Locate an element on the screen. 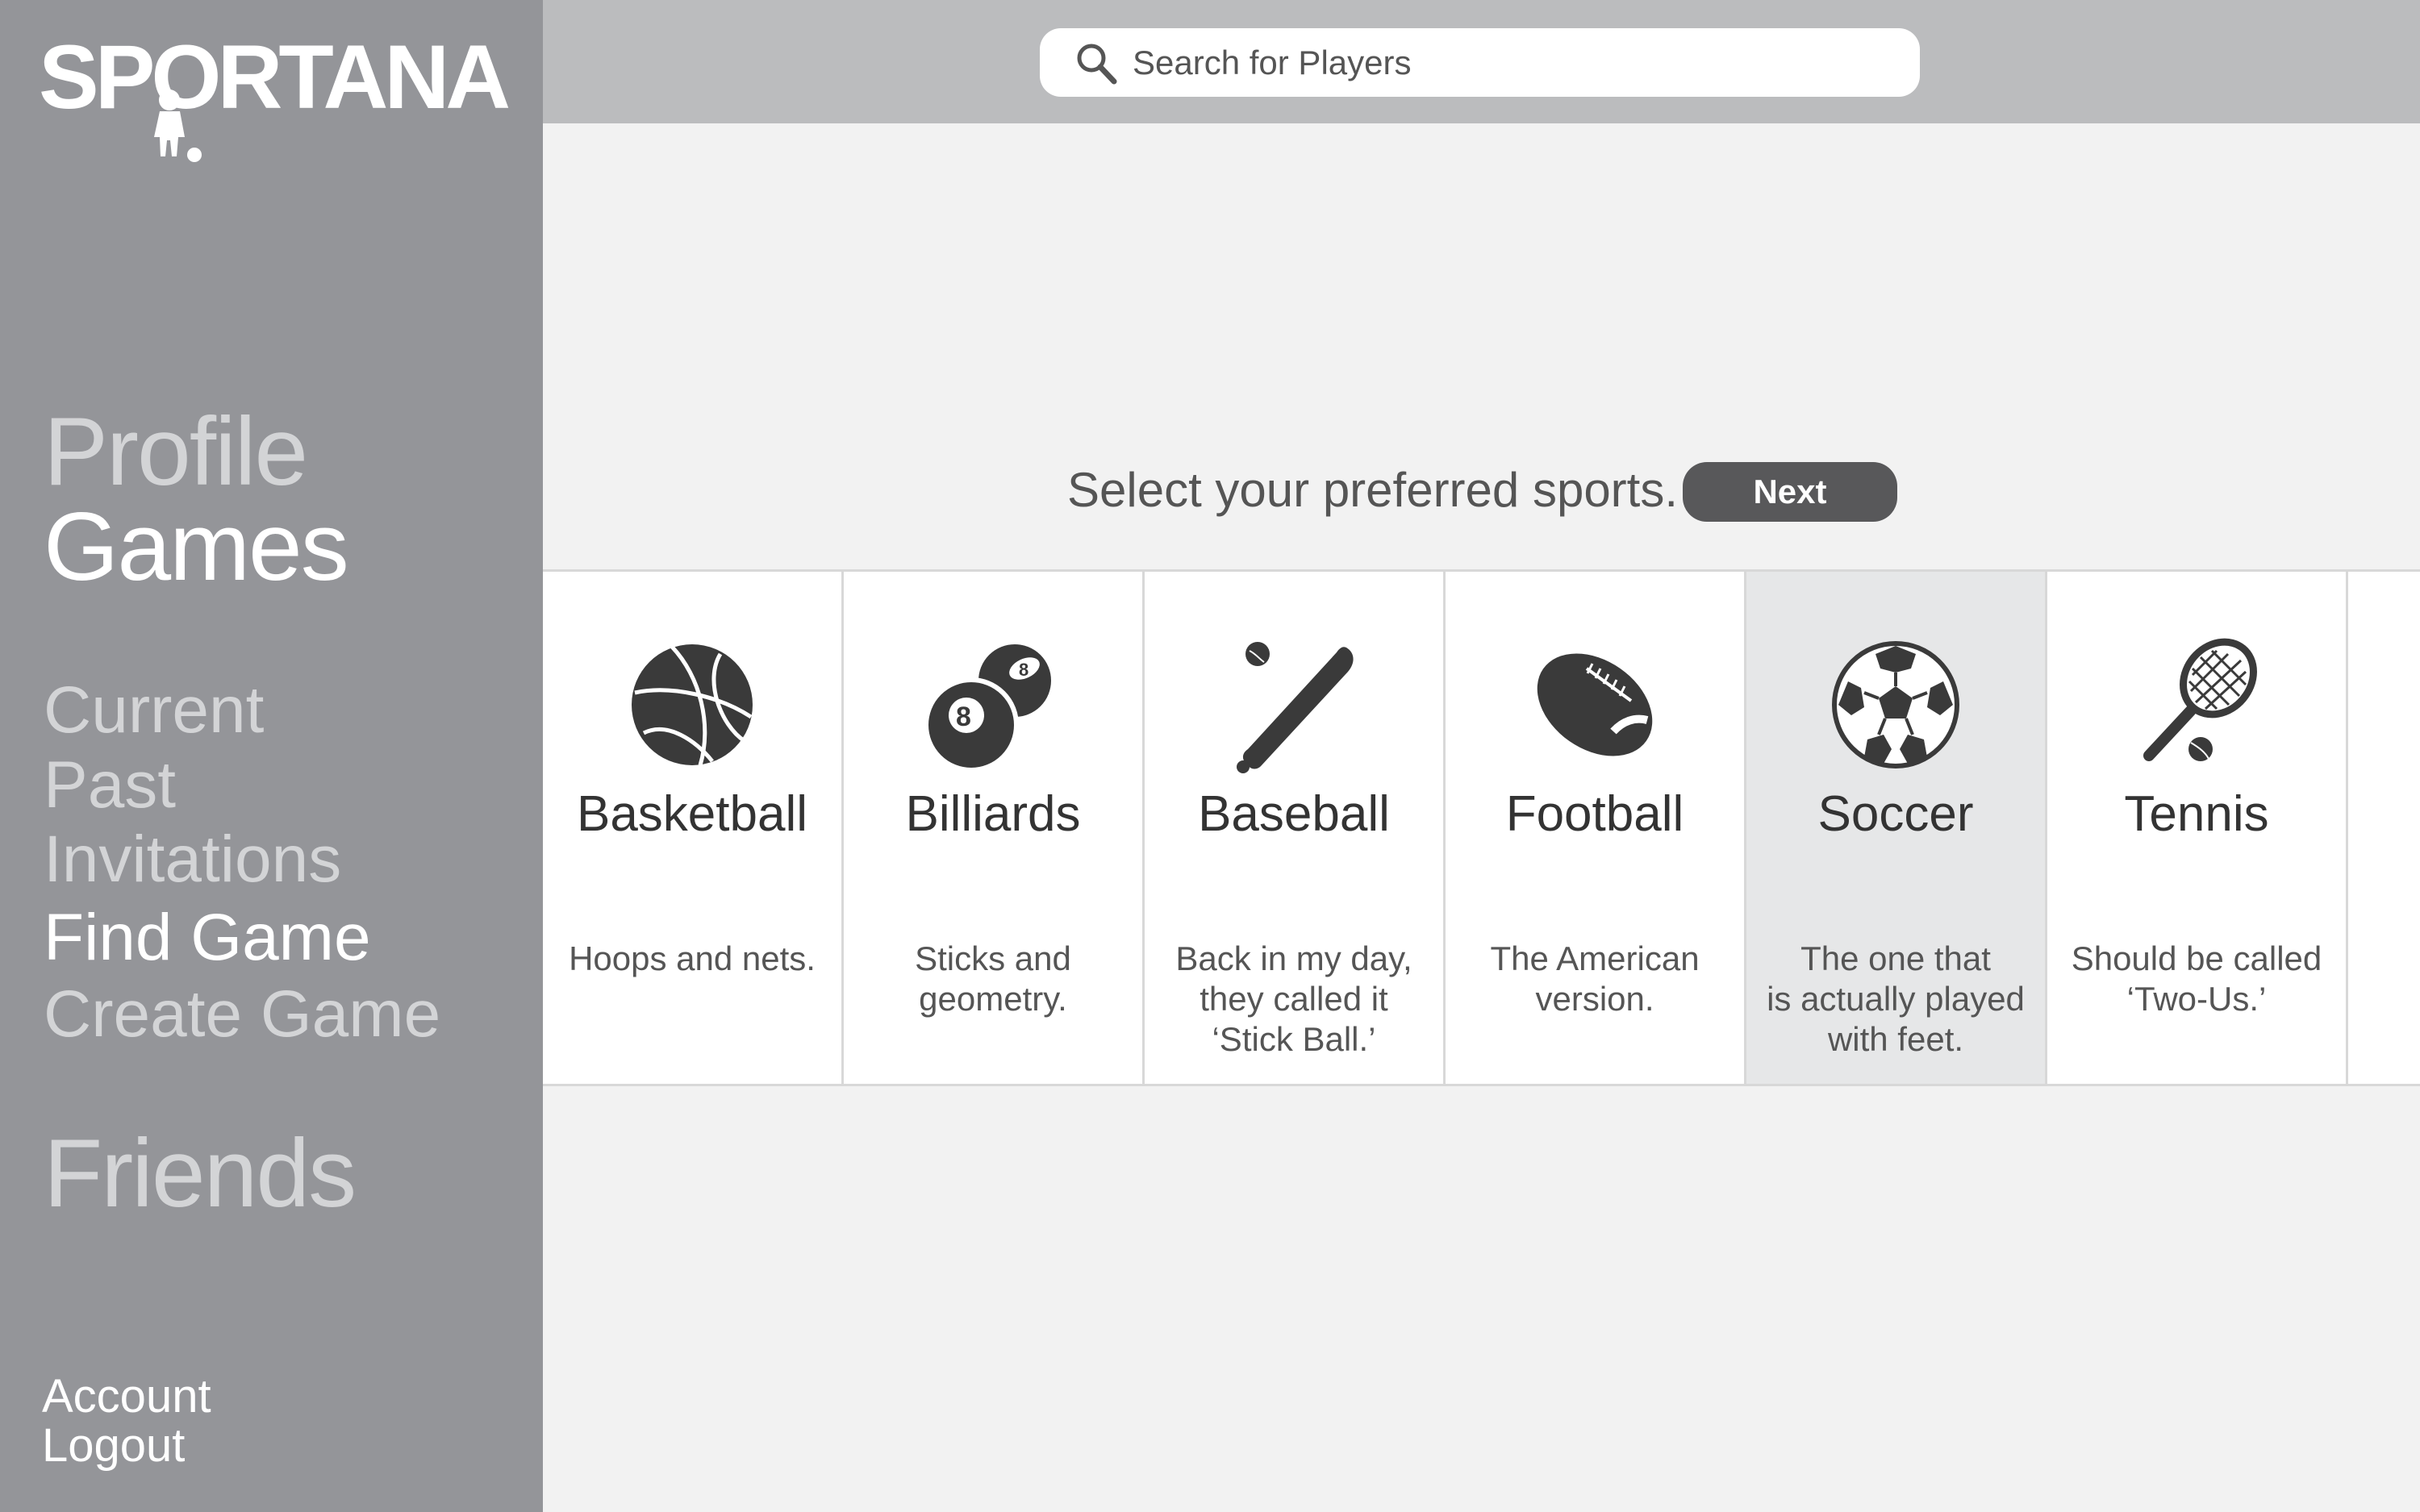 The width and height of the screenshot is (2420, 1512). sport-card-billiards: 8 8 Billiards Sticks and geometry. is located at coordinates (995, 828).